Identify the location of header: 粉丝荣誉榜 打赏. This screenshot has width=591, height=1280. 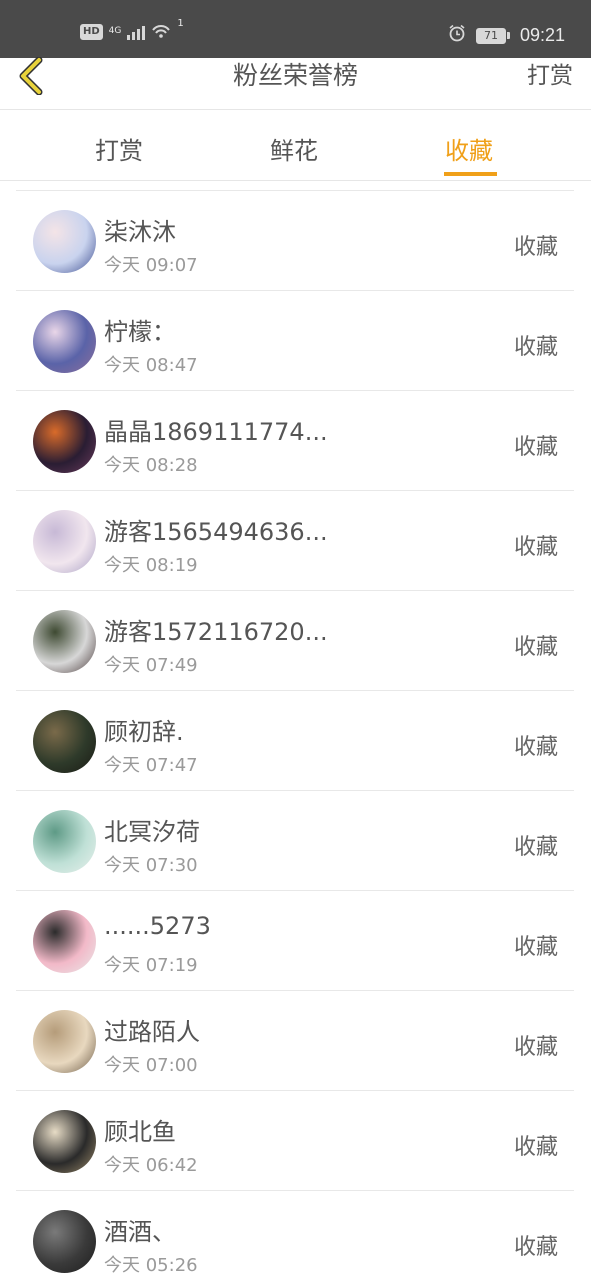
(295, 83).